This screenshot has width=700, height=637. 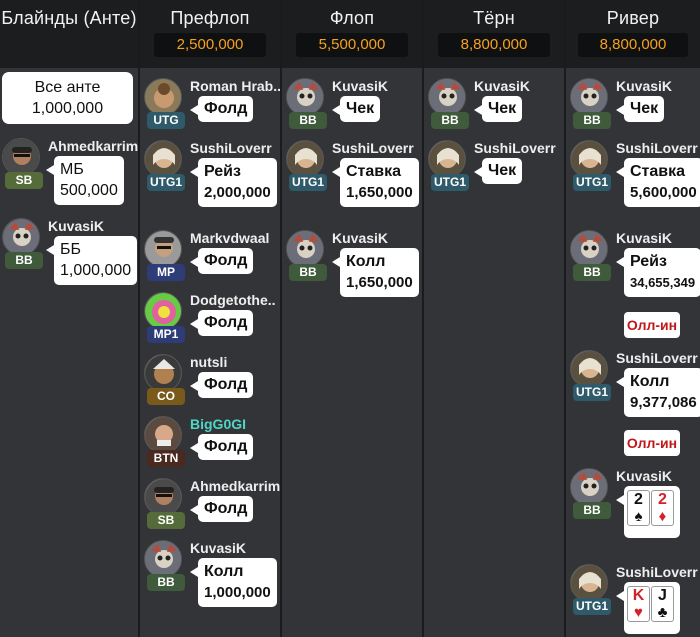 What do you see at coordinates (85, 180) in the screenshot?
I see `action-bubble: МБ 500,000` at bounding box center [85, 180].